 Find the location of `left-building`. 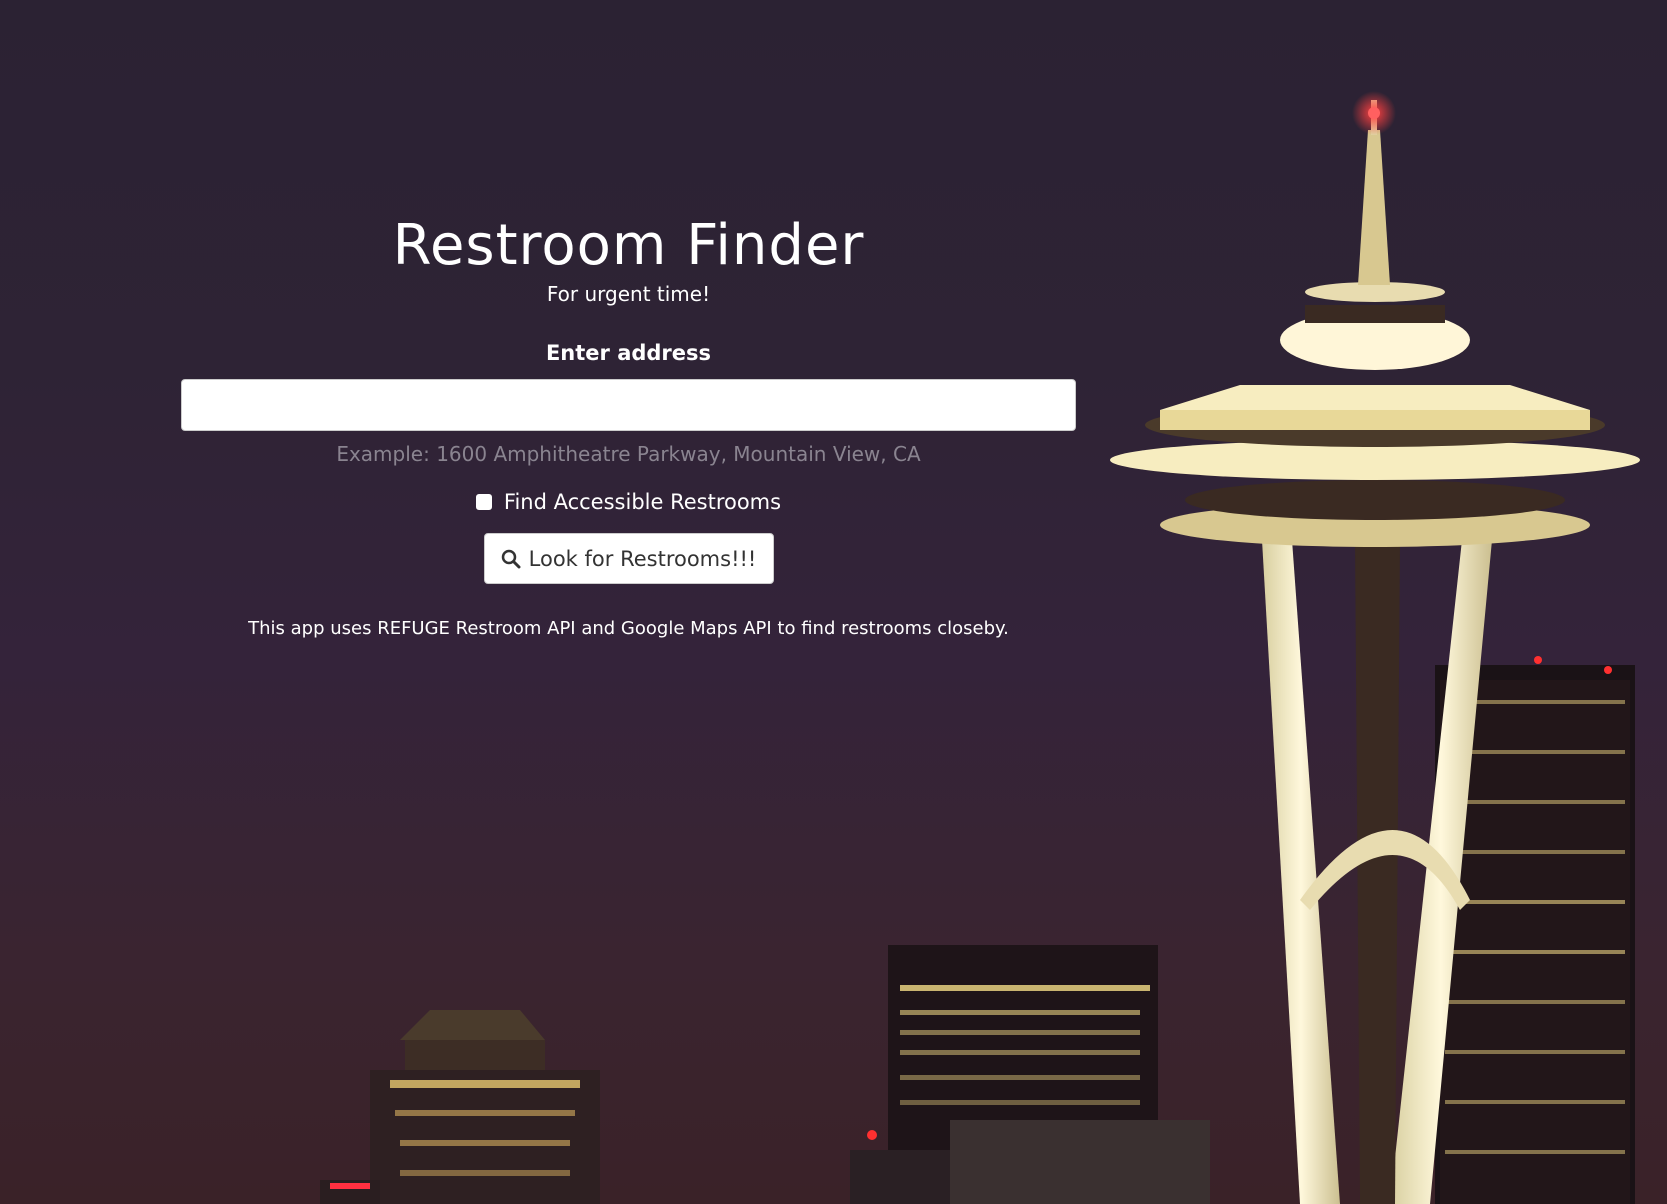

left-building is located at coordinates (460, 1107).